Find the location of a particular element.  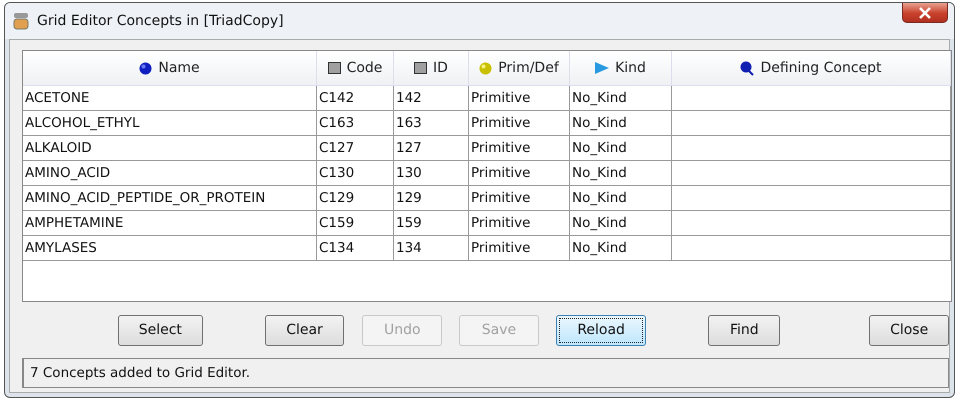

table-cell: AMINO_ACID_PEPTIDE_OR_PROTEIN is located at coordinates (170, 198).